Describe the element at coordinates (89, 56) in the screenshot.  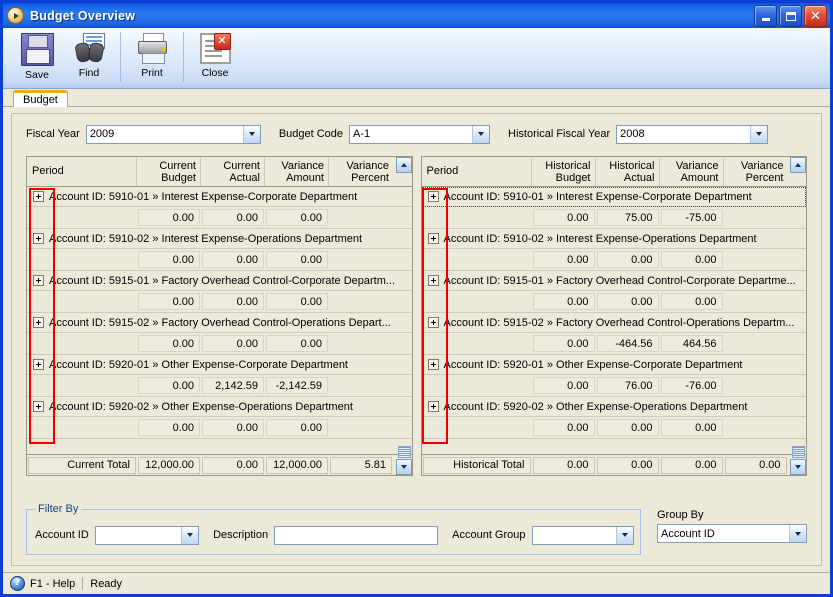
I see `find-button: Find` at that location.